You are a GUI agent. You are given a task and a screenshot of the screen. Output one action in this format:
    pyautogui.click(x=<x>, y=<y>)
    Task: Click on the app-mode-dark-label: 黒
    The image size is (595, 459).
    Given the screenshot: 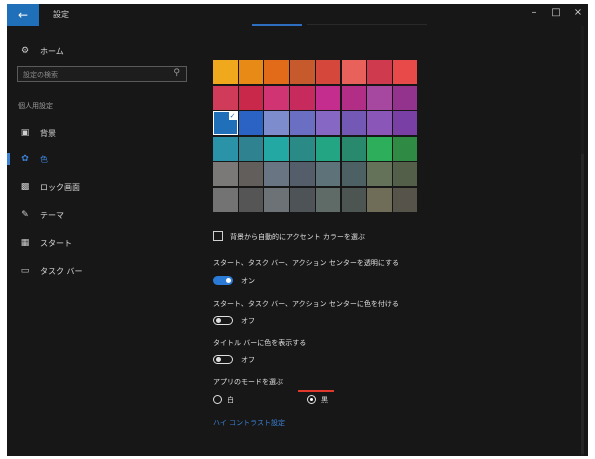 What is the action you would take?
    pyautogui.click(x=324, y=400)
    